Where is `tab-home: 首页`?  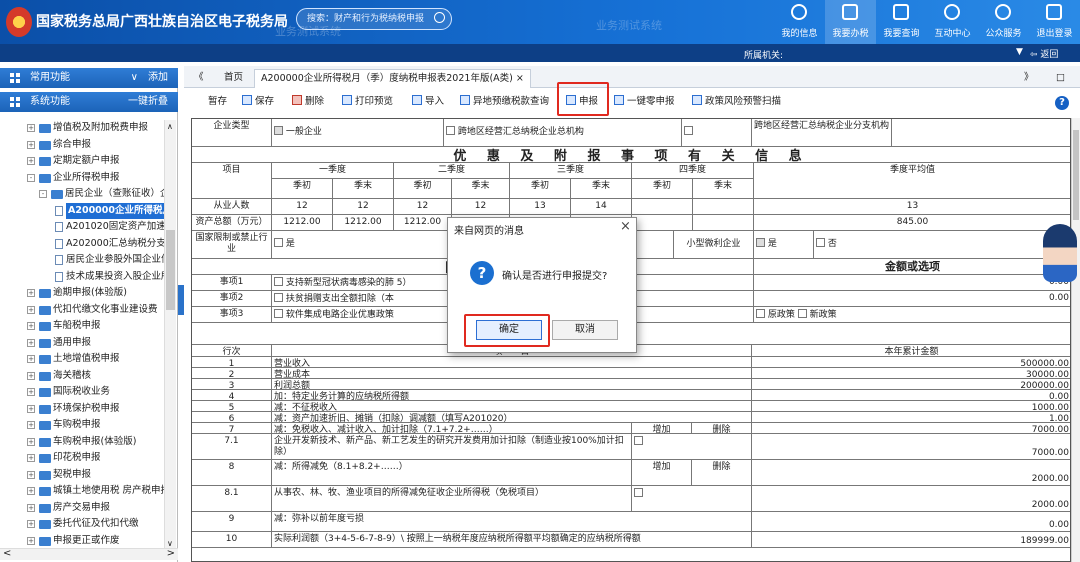 tab-home: 首页 is located at coordinates (233, 78).